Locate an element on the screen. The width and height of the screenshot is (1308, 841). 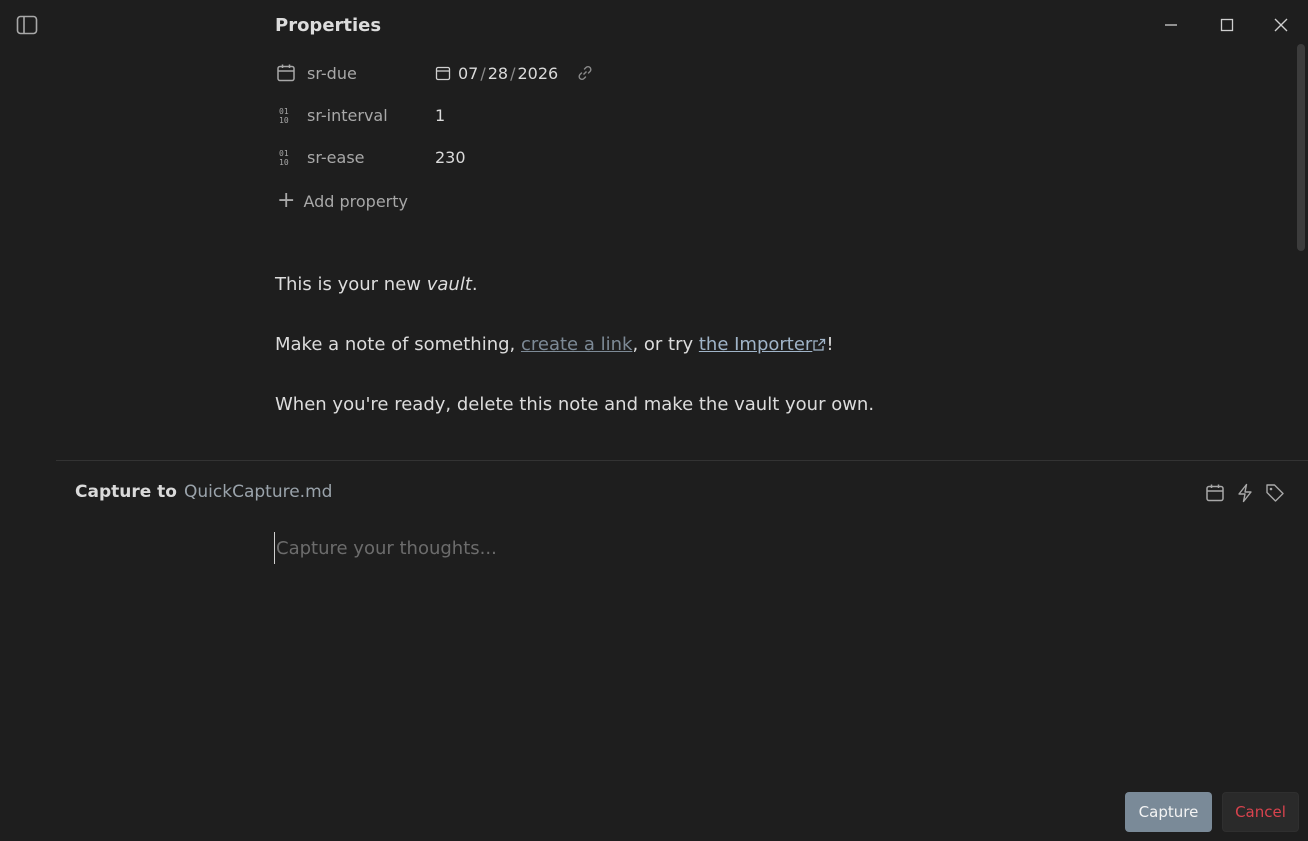
text-run: This is your new is located at coordinates (351, 284).